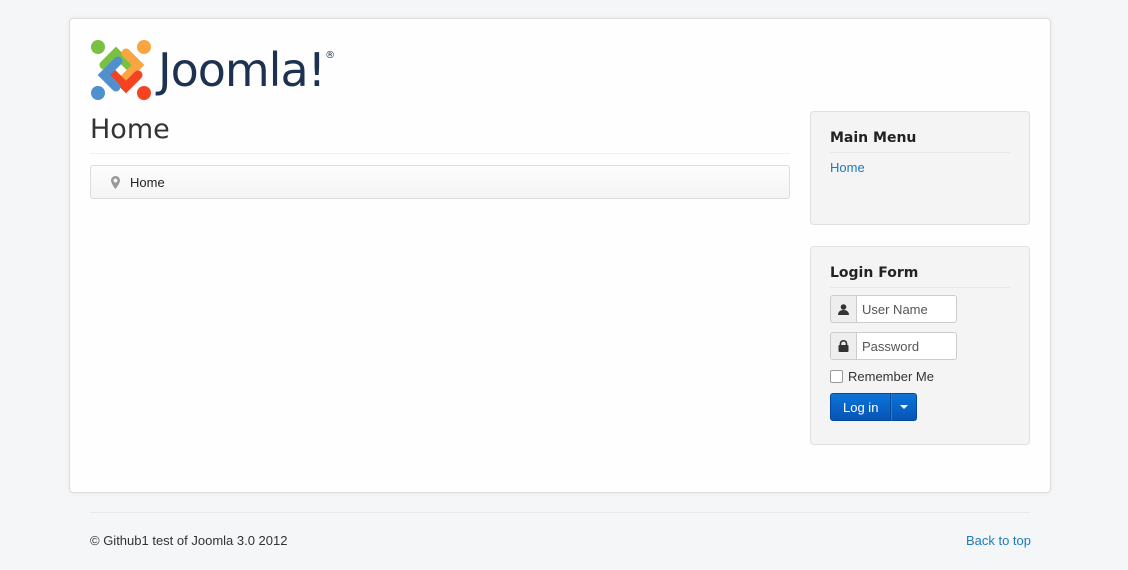  Describe the element at coordinates (920, 141) in the screenshot. I see `main-menu-title: Main Menu` at that location.